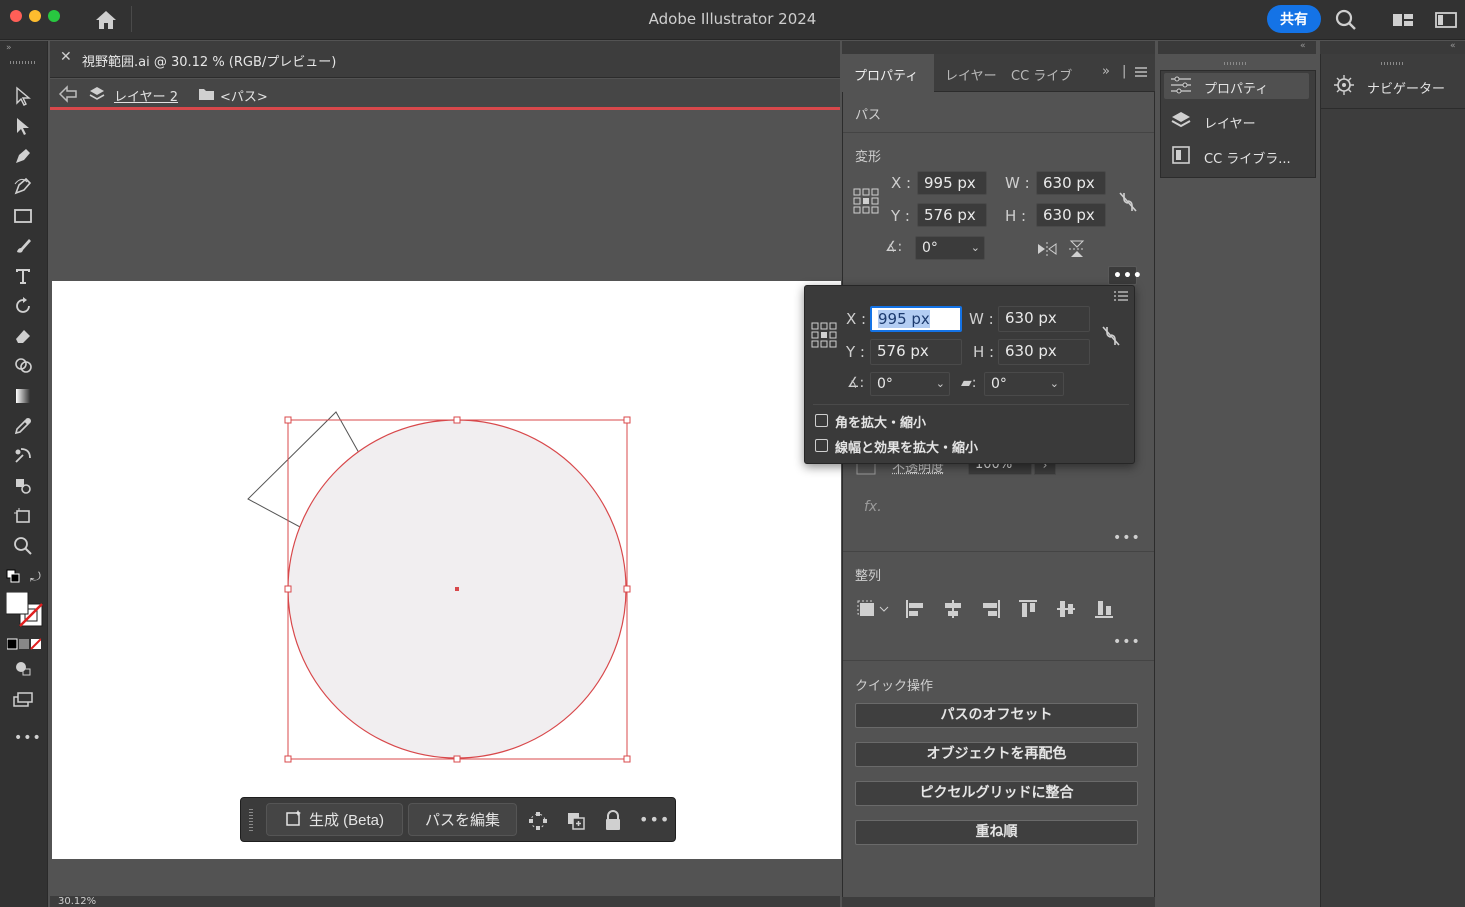 This screenshot has width=1465, height=907. Describe the element at coordinates (1111, 336) in the screenshot. I see `popup-constrain-proportions-icon` at that location.